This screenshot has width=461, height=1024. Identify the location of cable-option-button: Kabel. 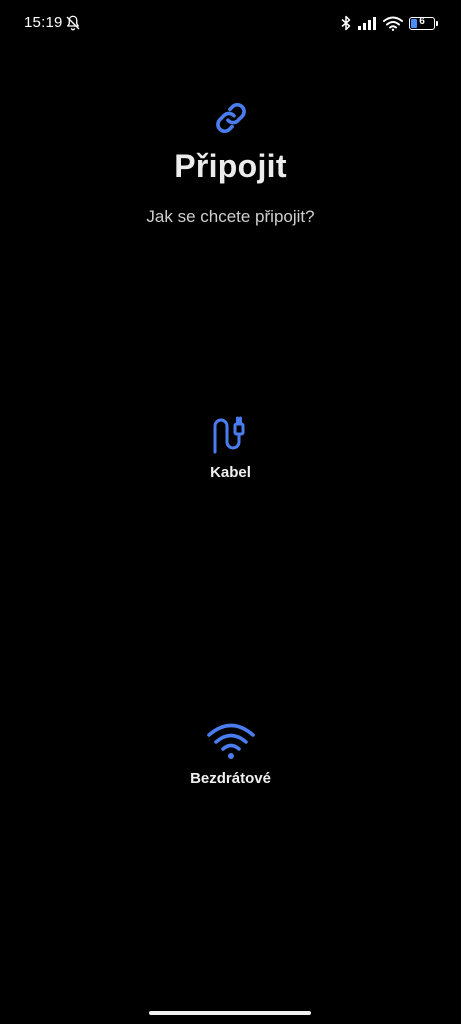
(230, 446).